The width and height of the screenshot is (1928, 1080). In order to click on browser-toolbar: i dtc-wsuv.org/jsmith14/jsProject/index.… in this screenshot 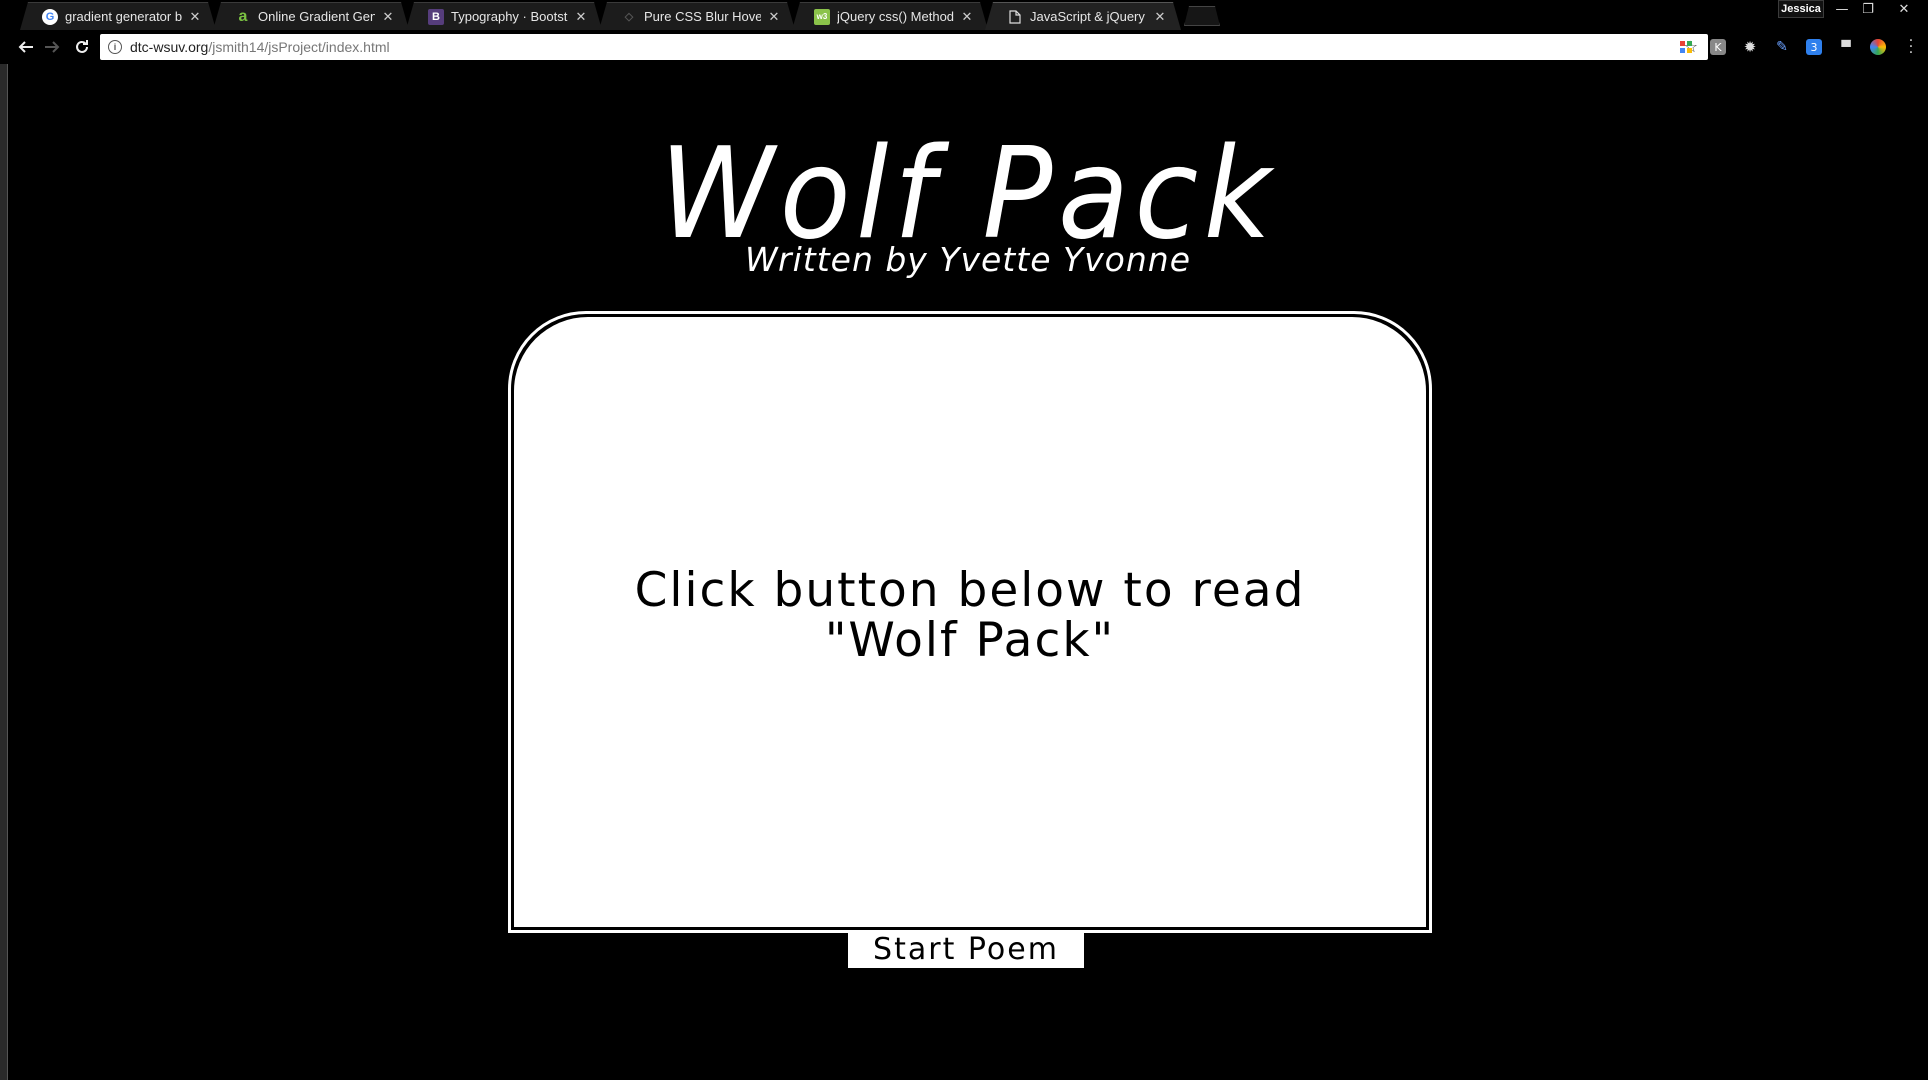, I will do `click(964, 47)`.